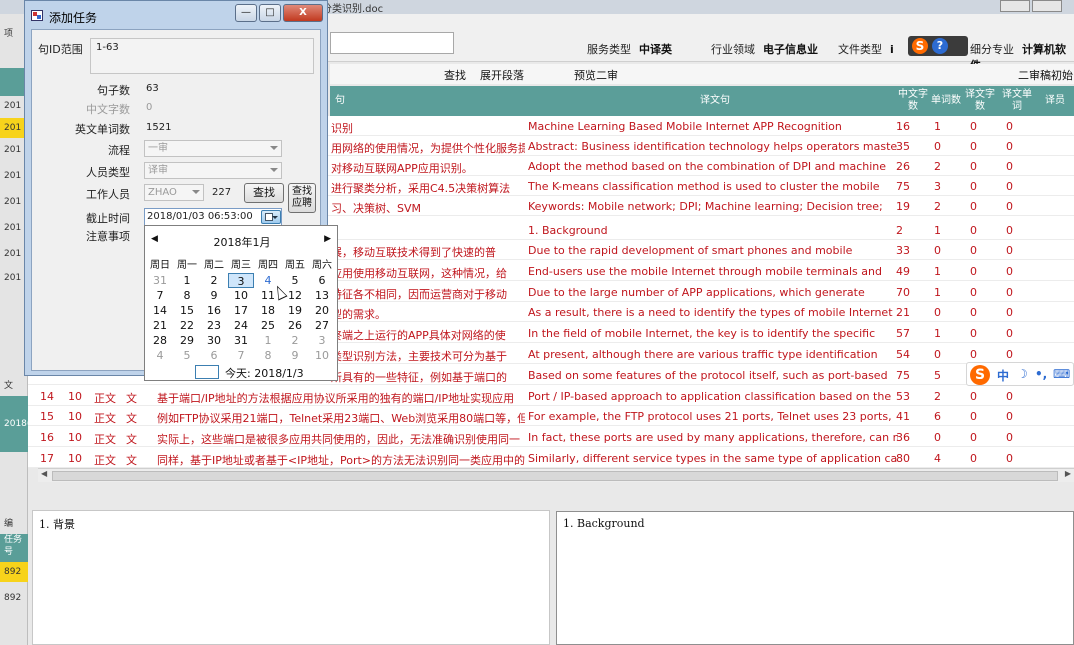 The image size is (1074, 645). What do you see at coordinates (14, 386) in the screenshot?
I see `strip-tab: 文` at bounding box center [14, 386].